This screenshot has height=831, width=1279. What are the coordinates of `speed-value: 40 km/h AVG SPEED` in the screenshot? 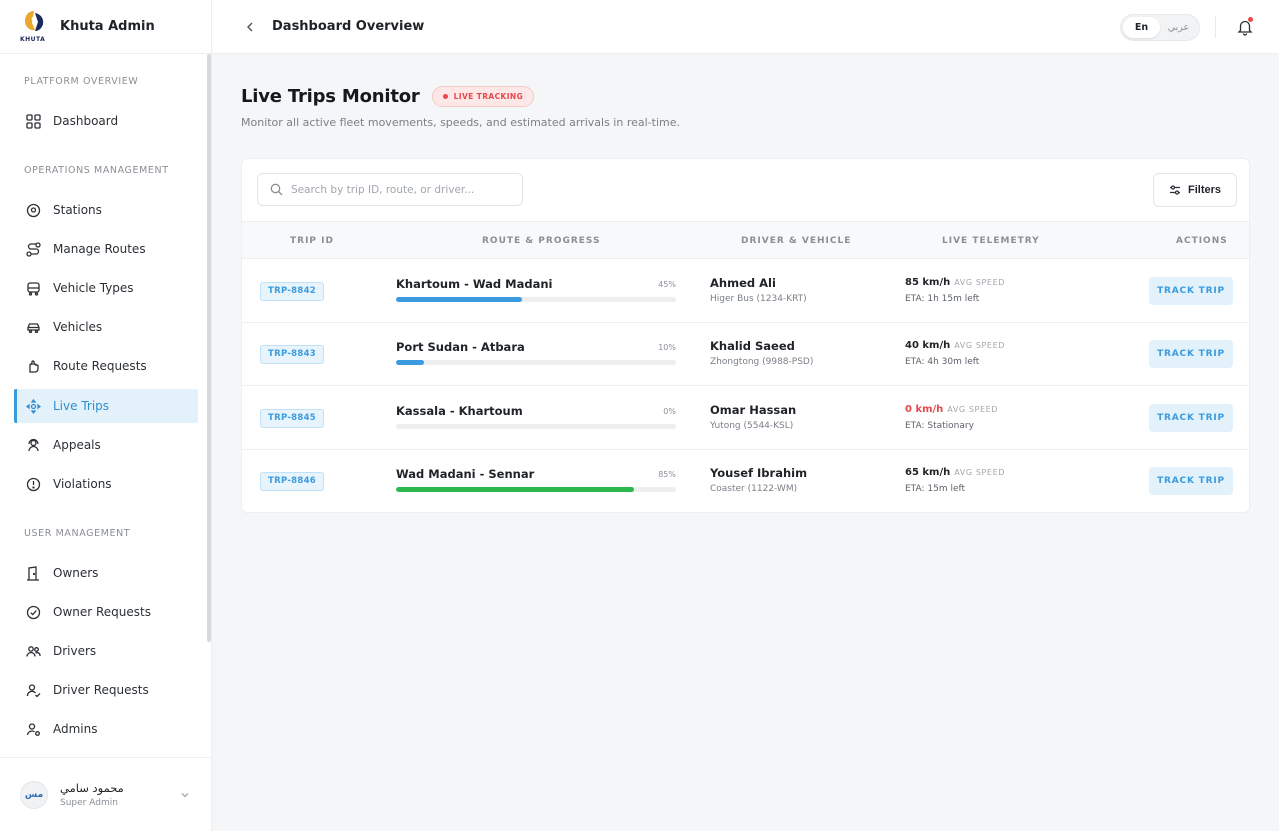 It's located at (955, 345).